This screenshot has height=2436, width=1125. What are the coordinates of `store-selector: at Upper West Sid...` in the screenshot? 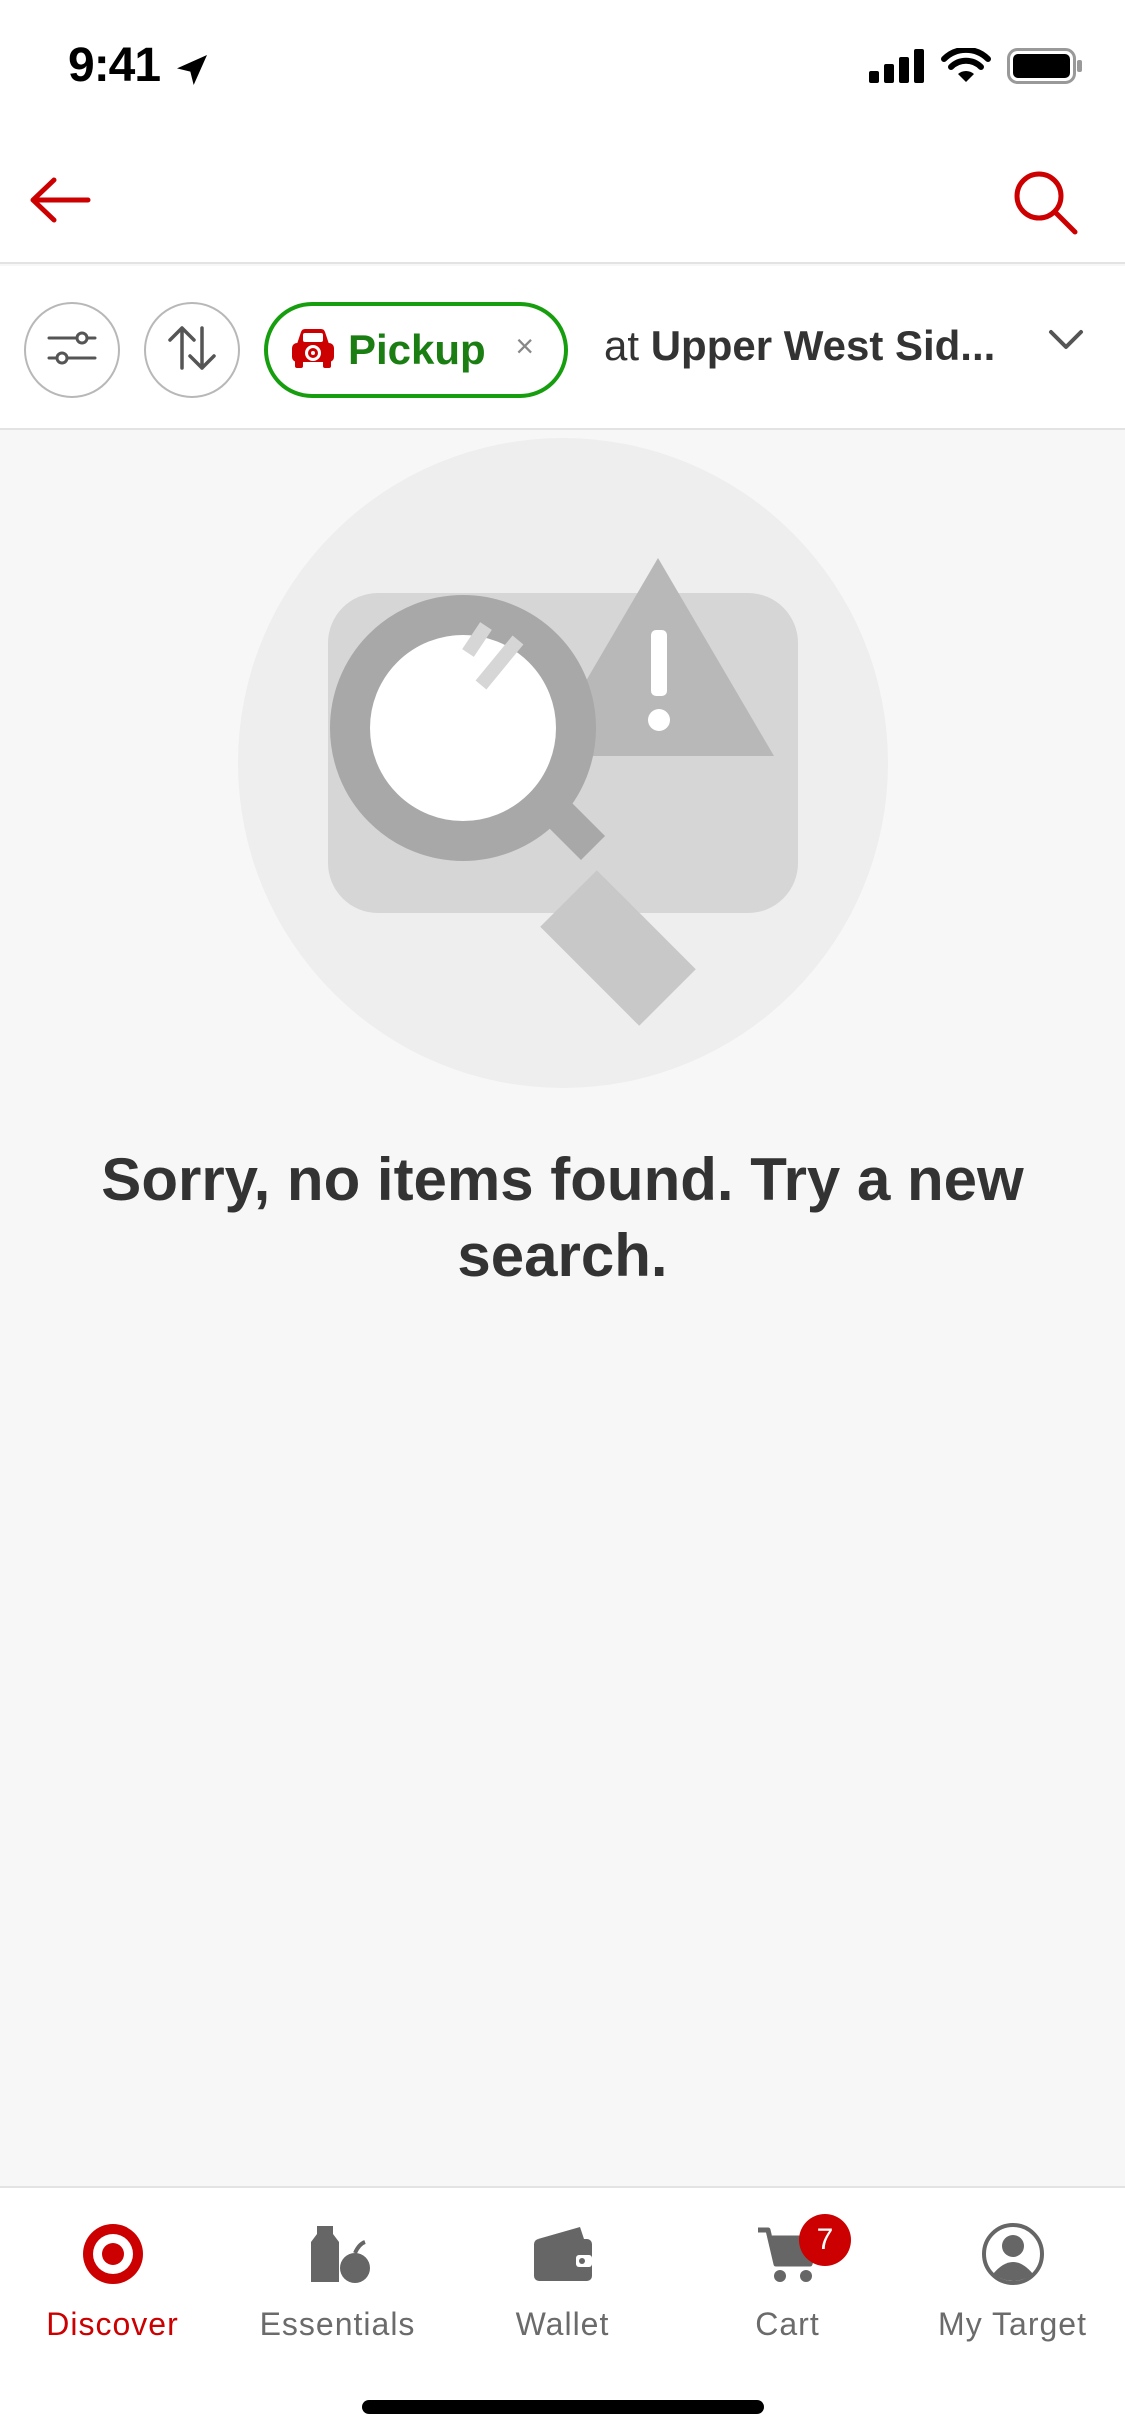 It's located at (804, 346).